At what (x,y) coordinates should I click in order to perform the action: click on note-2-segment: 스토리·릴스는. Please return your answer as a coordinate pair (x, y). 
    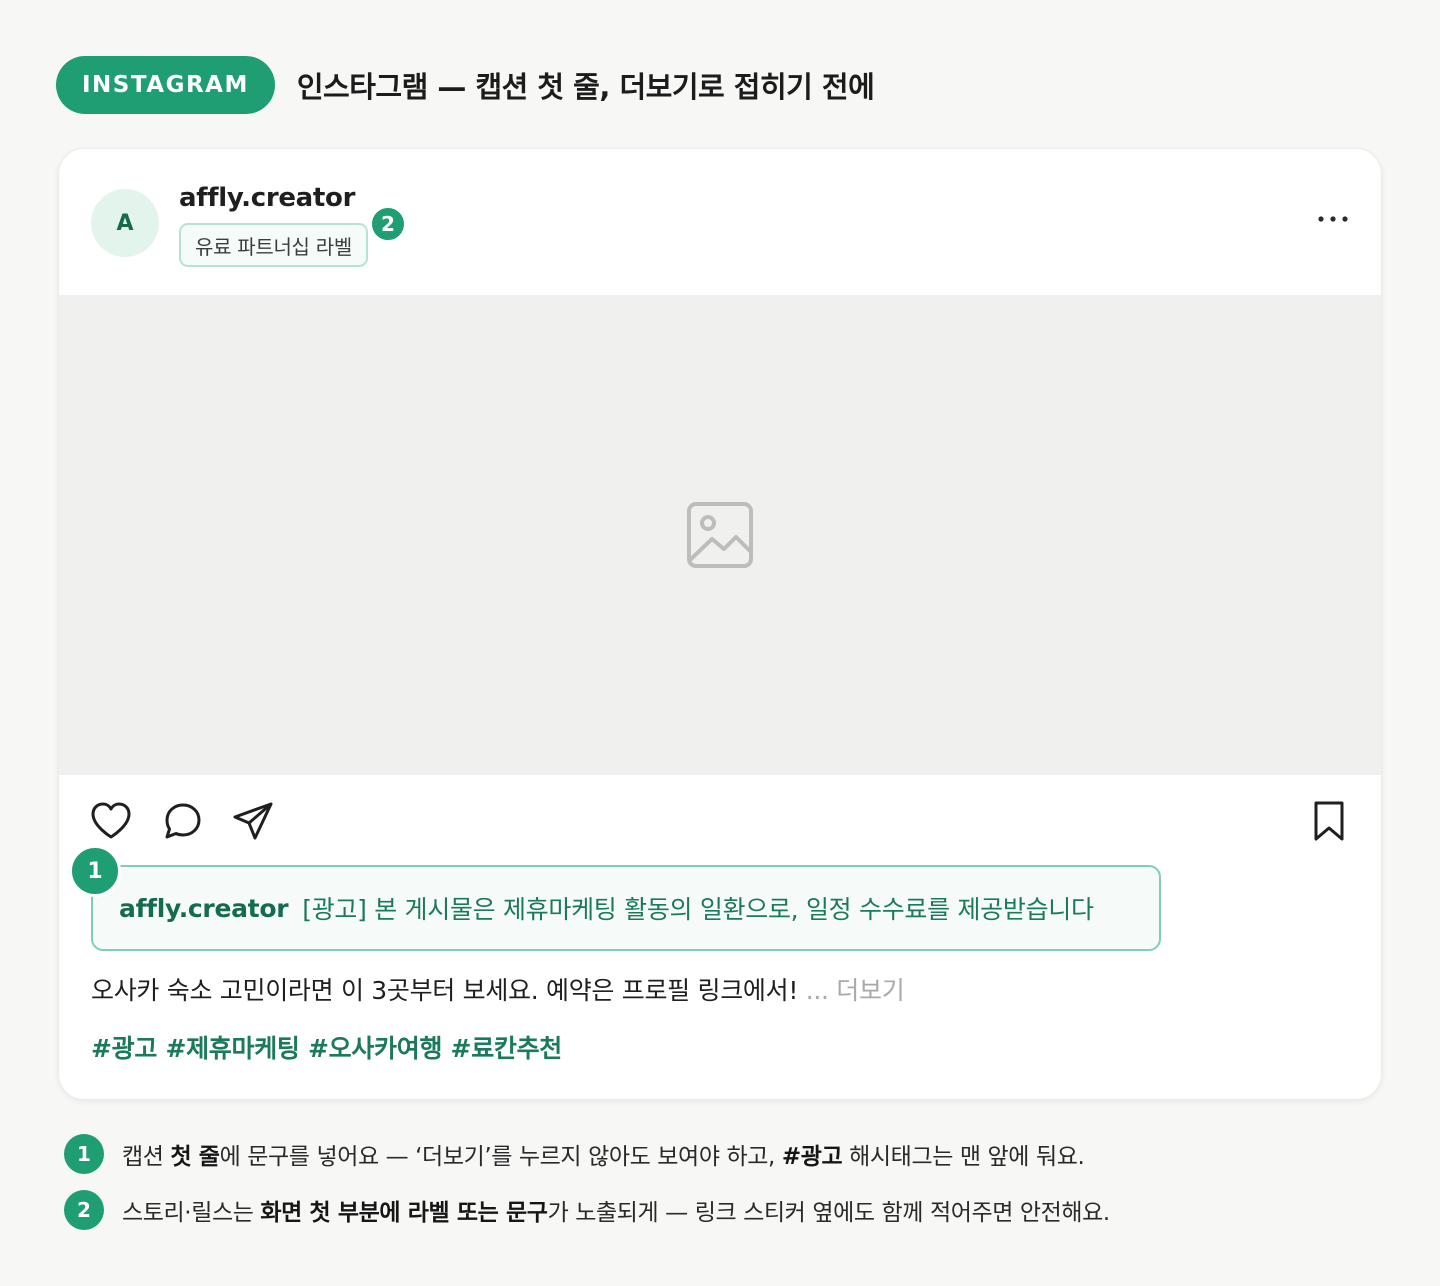
    Looking at the image, I should click on (191, 1213).